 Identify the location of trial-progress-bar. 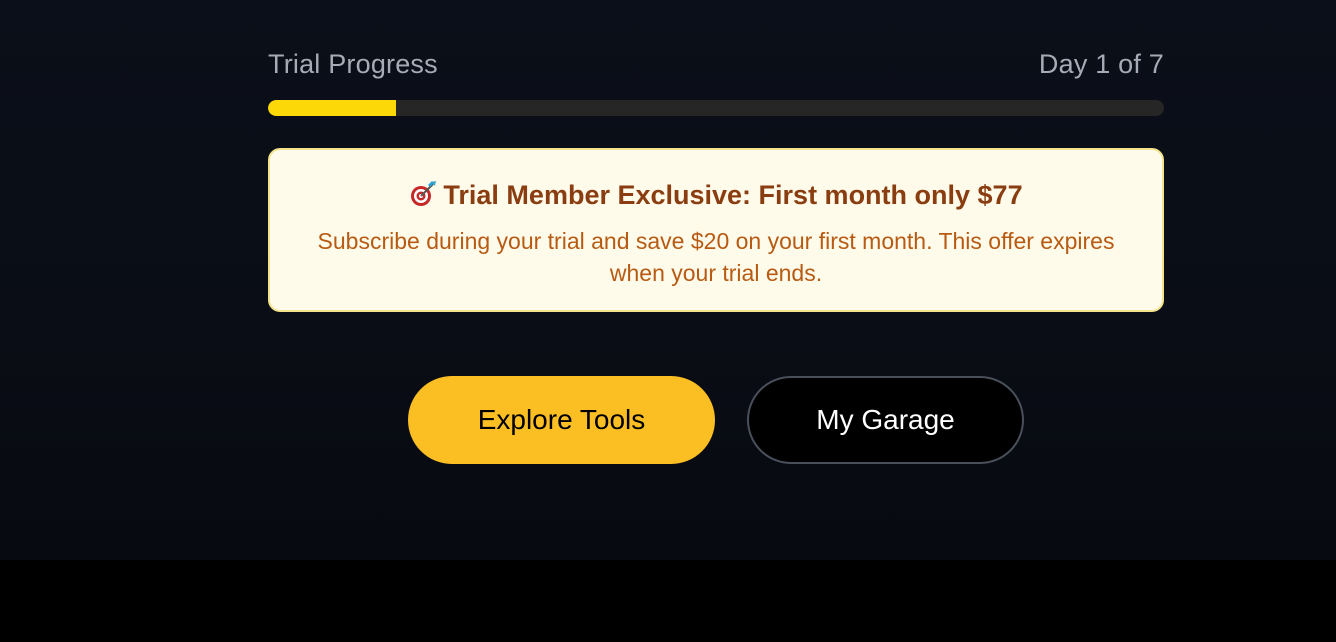
(716, 108).